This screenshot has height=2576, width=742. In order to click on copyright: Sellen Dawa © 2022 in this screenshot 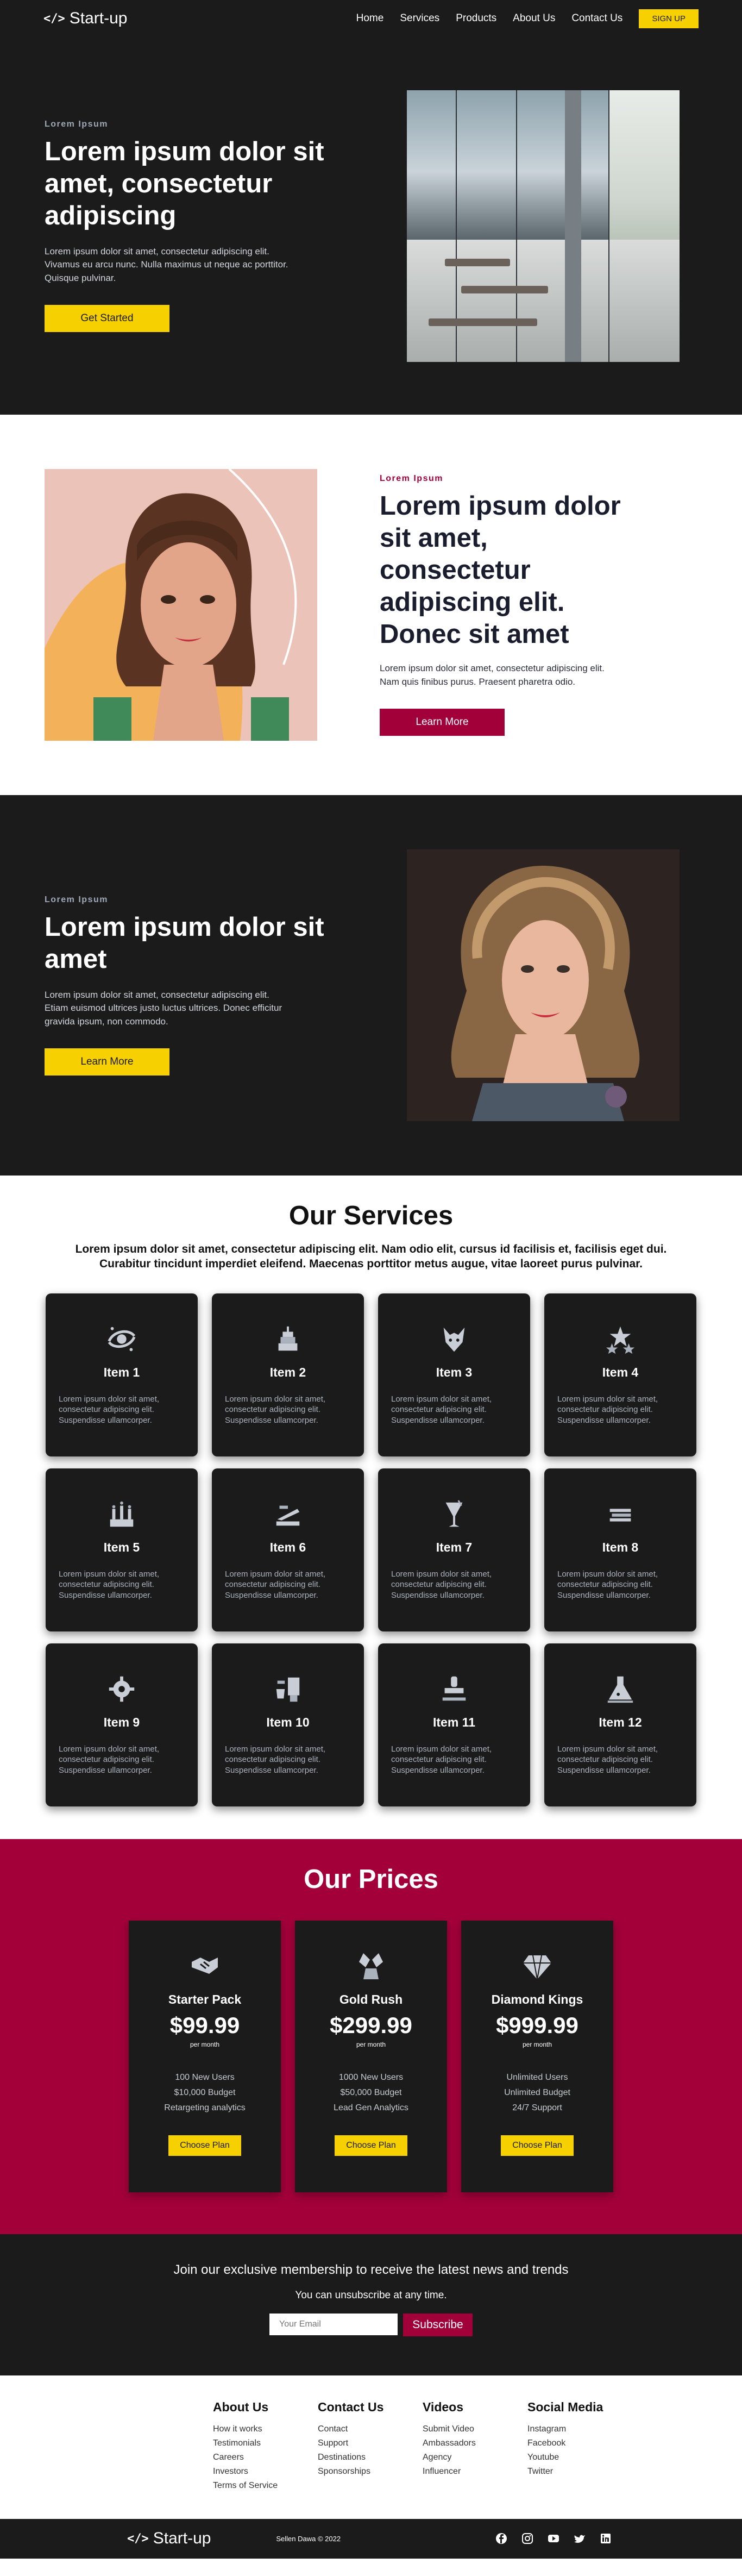, I will do `click(308, 2538)`.